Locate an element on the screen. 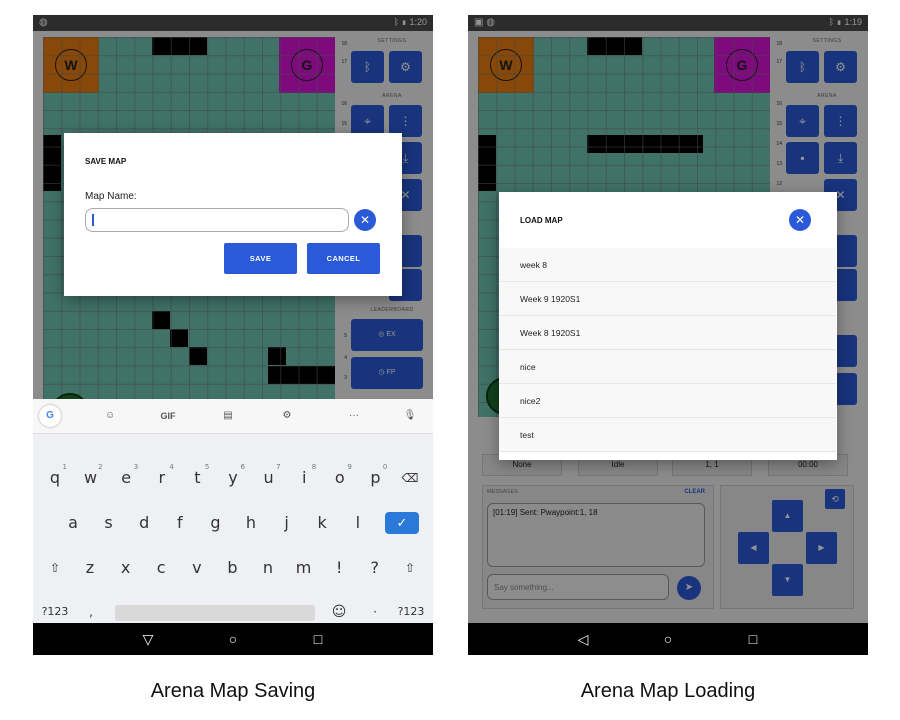  key-row1-2: e3 is located at coordinates (126, 478).